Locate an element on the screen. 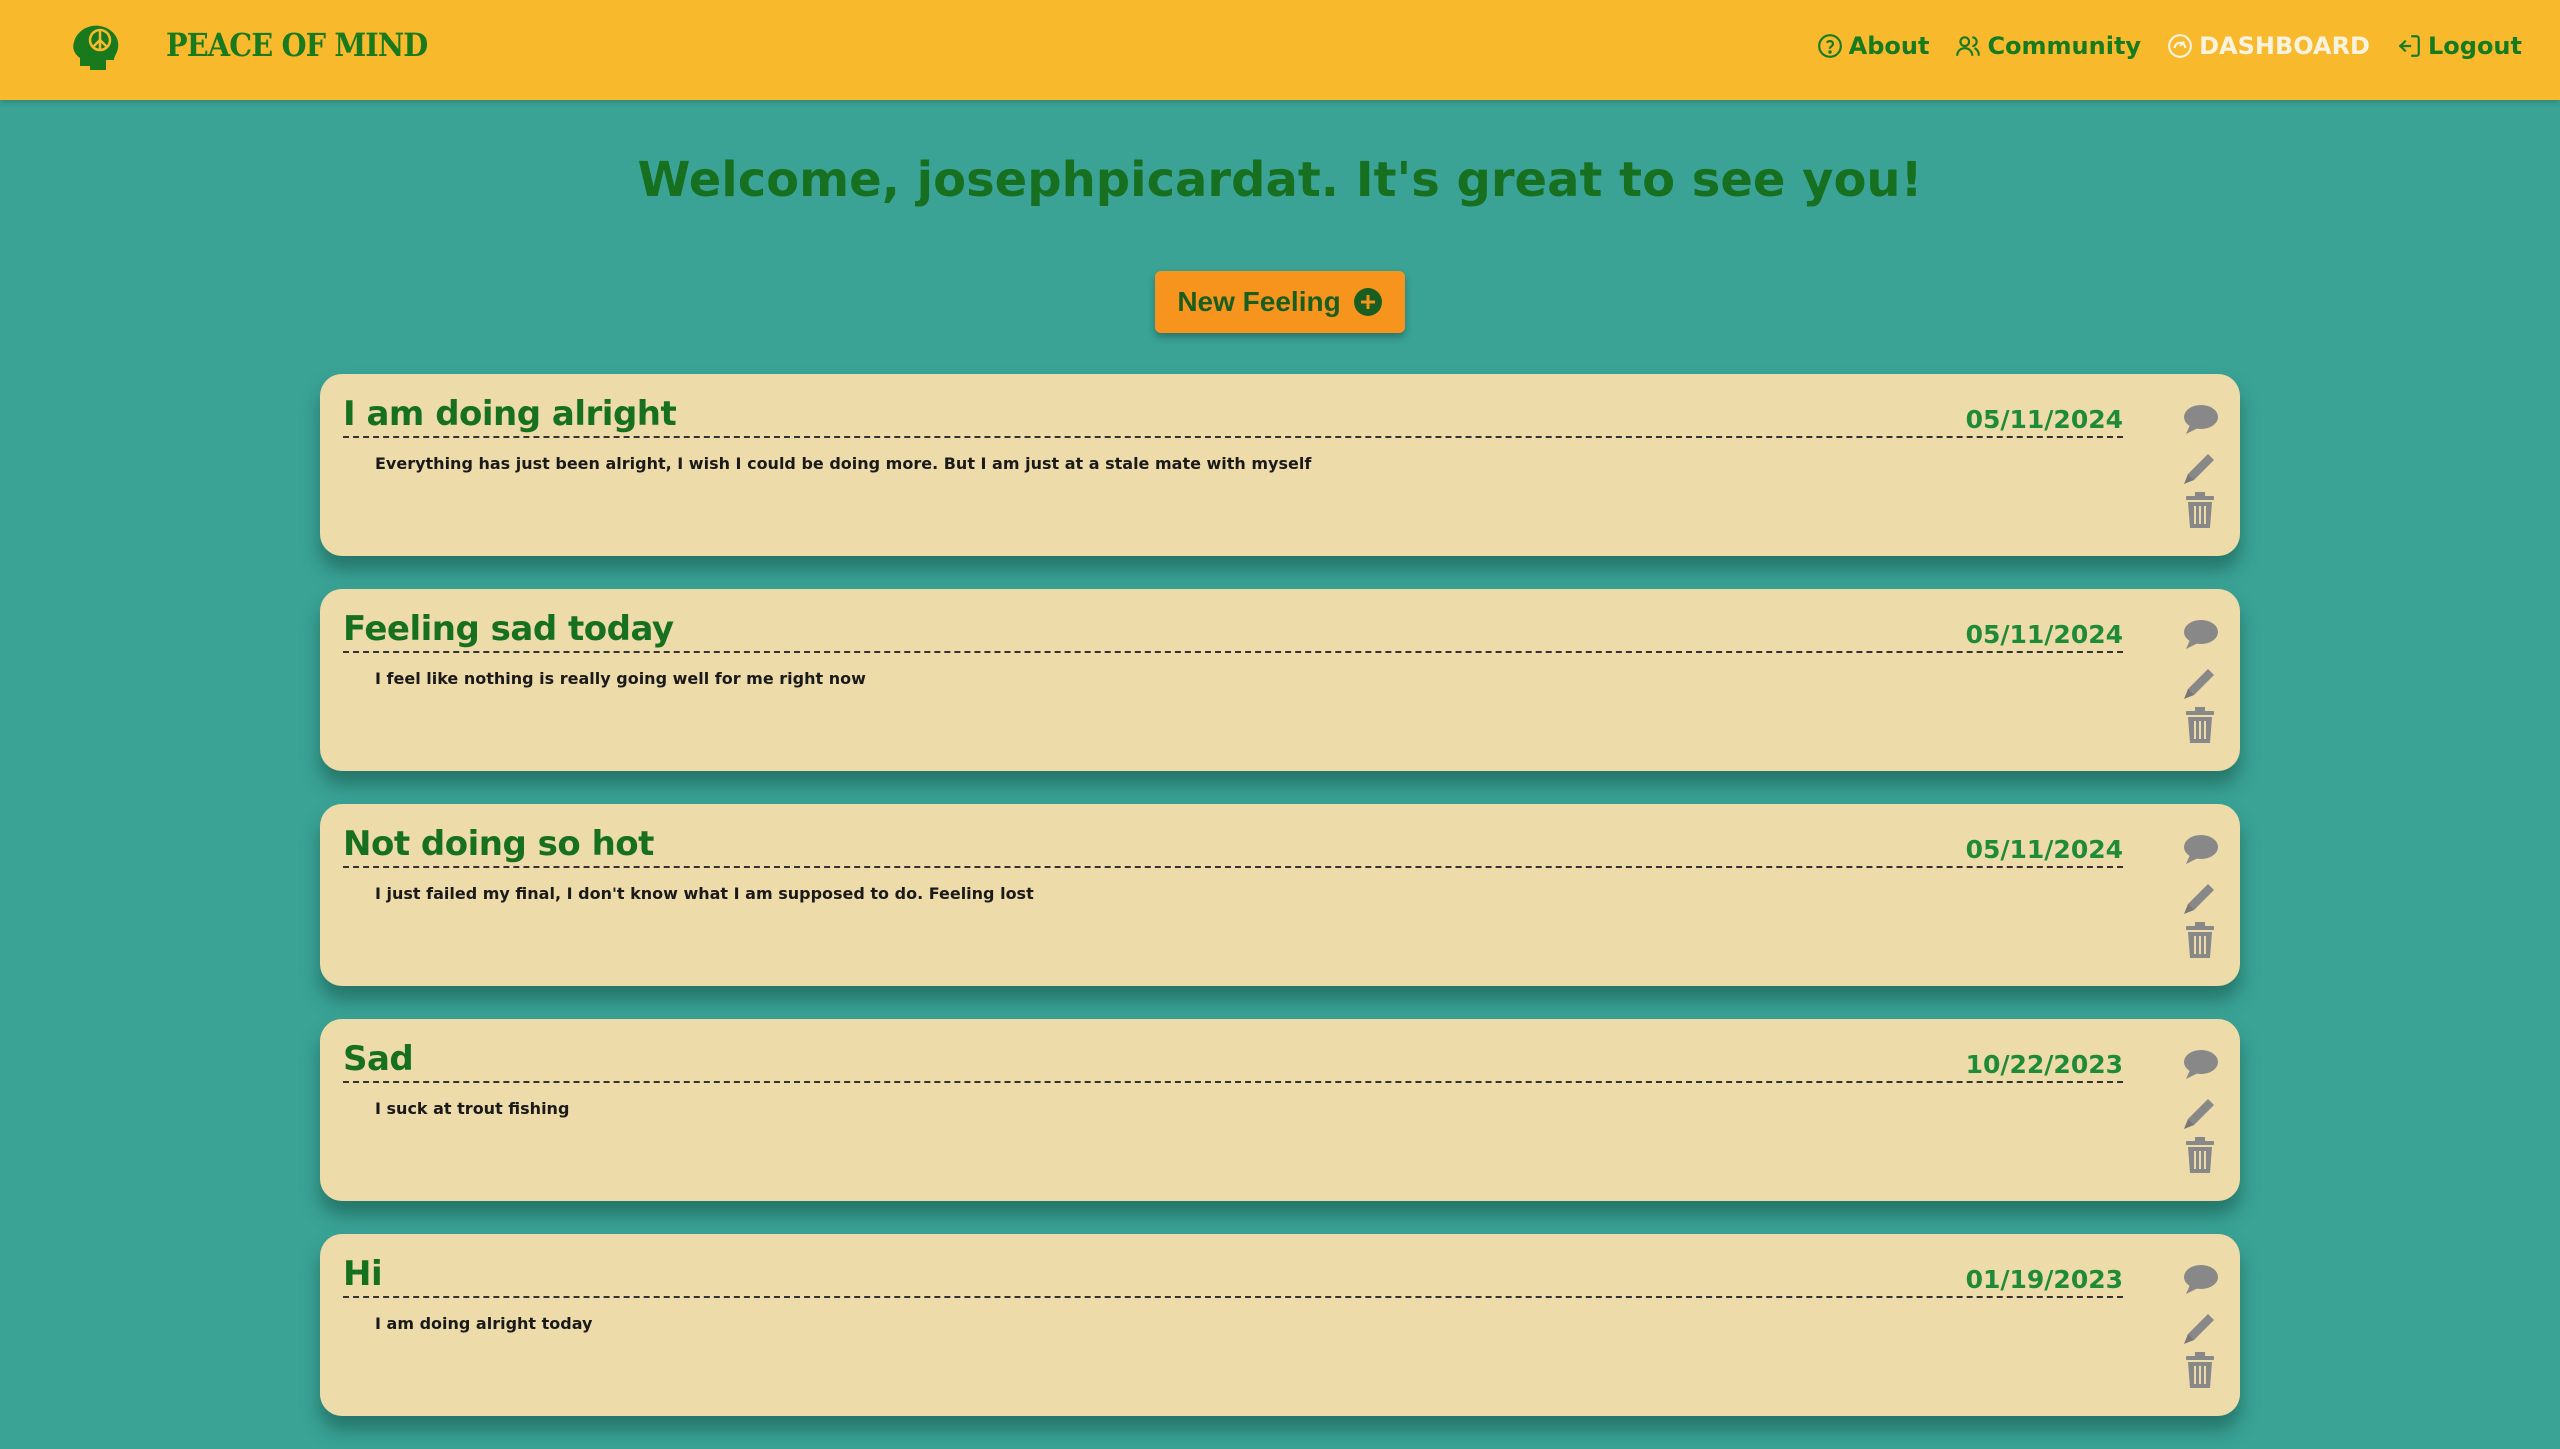 Image resolution: width=2560 pixels, height=1449 pixels. peace-head-icon is located at coordinates (96, 48).